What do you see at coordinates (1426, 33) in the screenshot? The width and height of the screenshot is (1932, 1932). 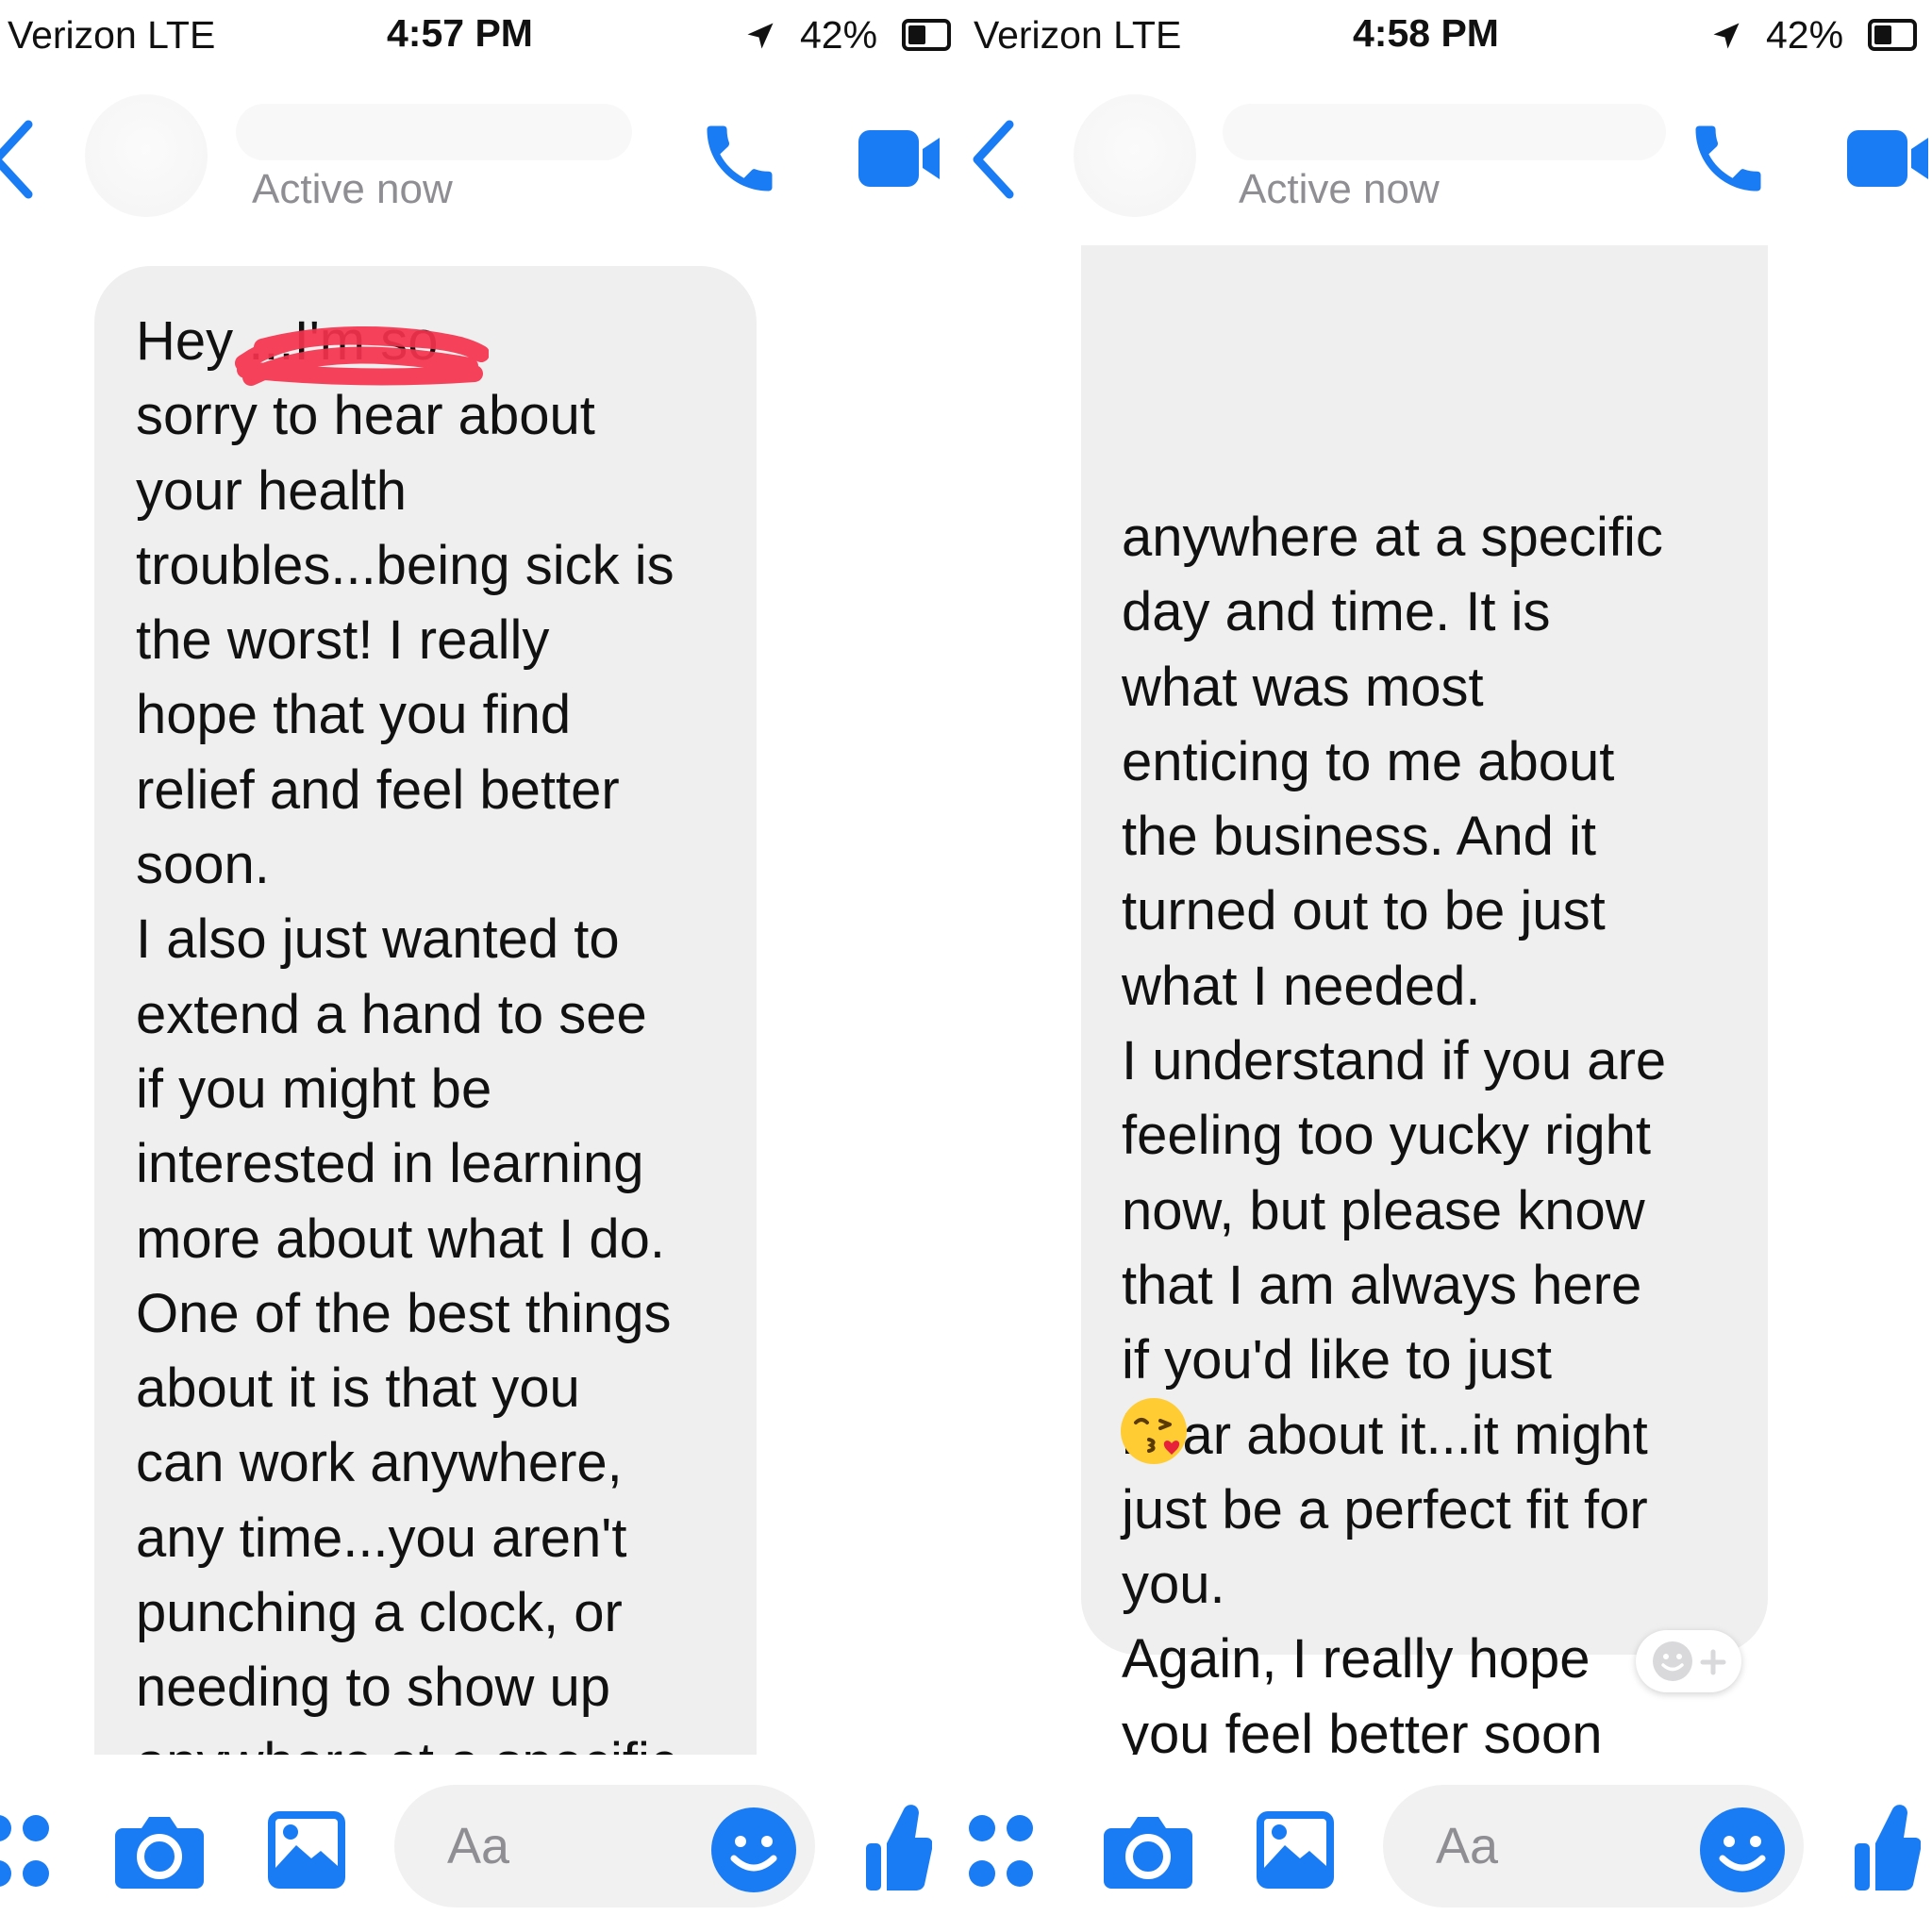 I see `clock: 4:58 PM` at bounding box center [1426, 33].